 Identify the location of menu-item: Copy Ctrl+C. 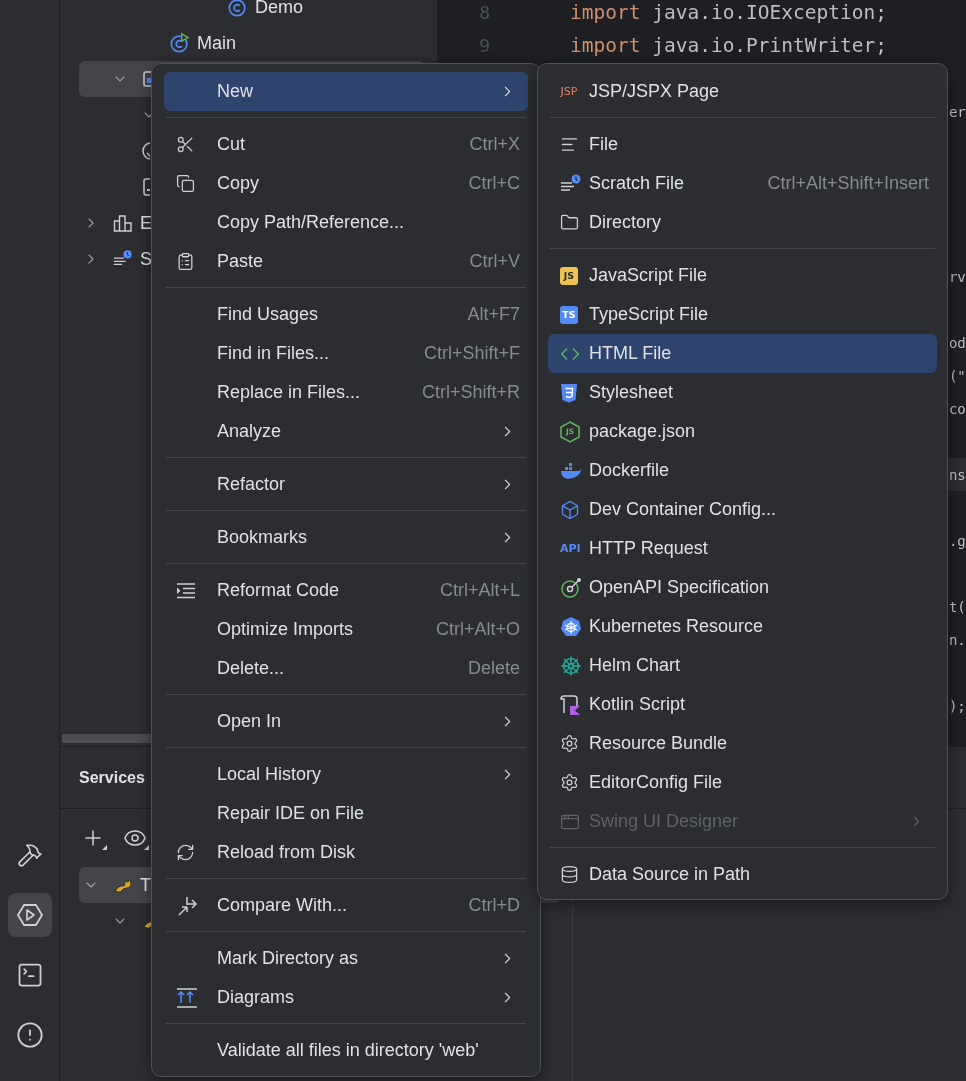
(346, 183).